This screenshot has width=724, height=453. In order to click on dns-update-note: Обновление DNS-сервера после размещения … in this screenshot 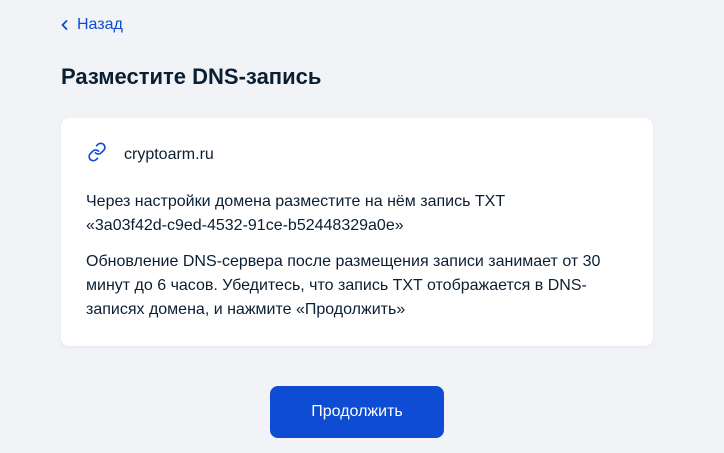, I will do `click(343, 285)`.